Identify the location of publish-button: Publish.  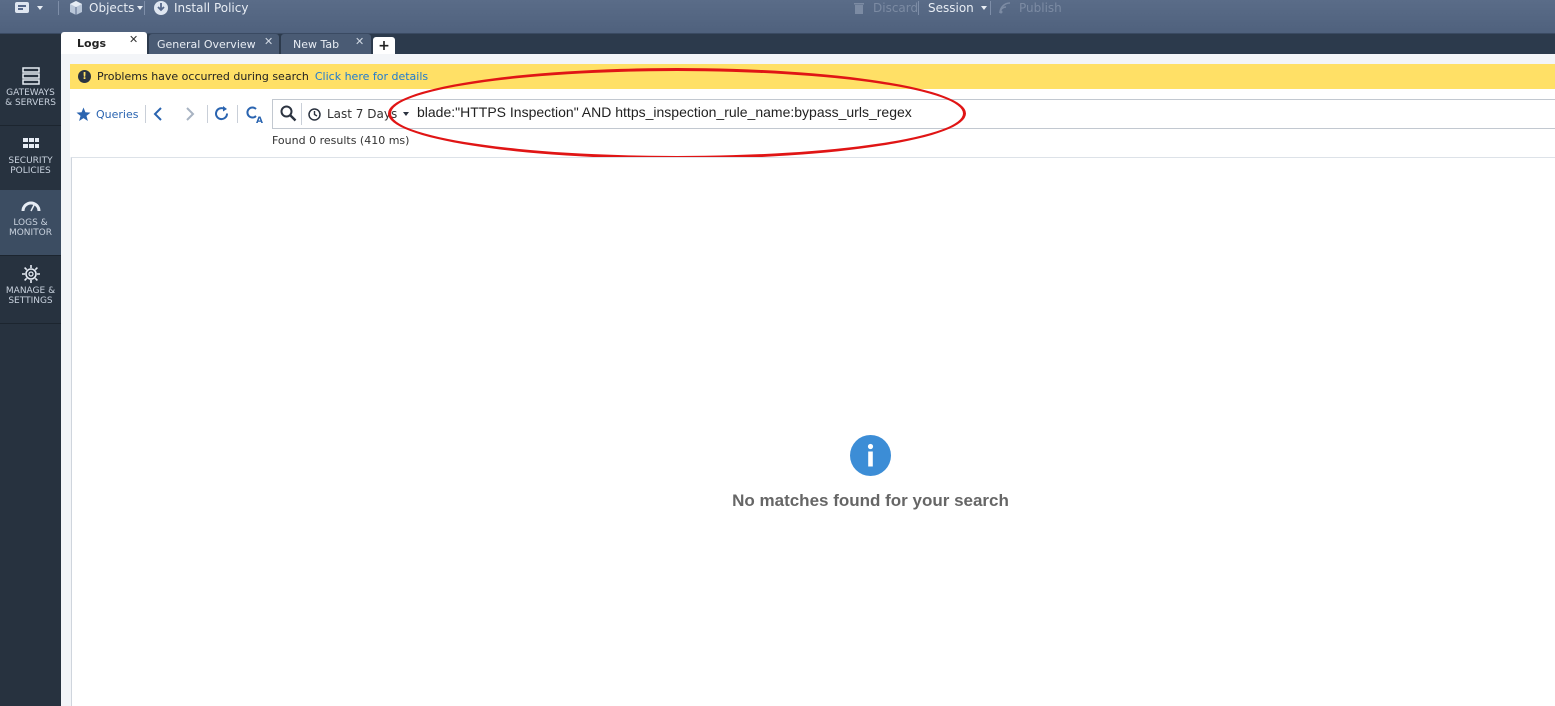
(1030, 8).